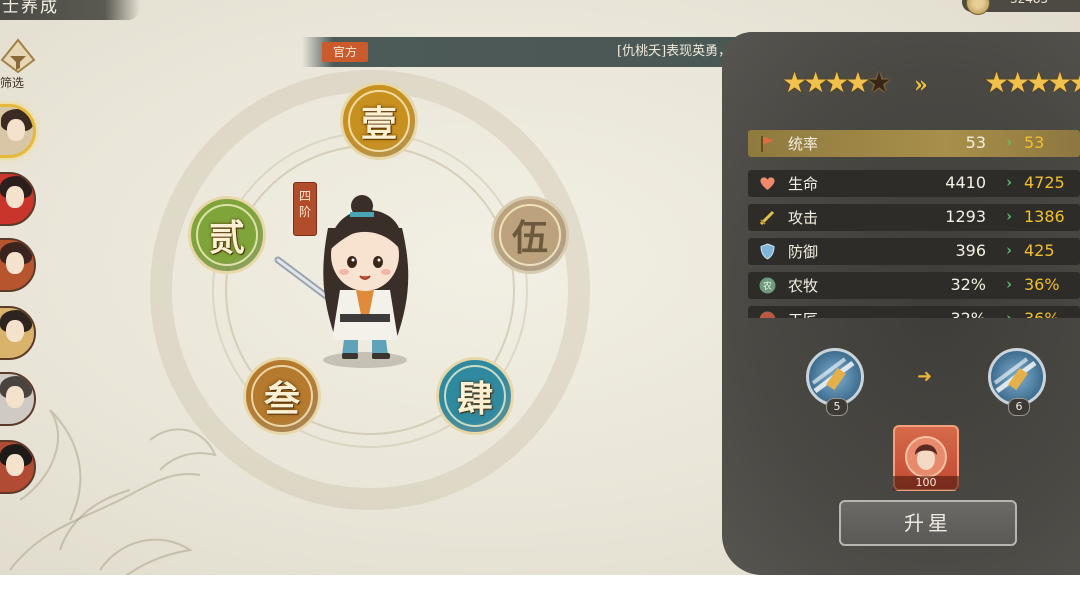  Describe the element at coordinates (1034, 142) in the screenshot. I see `stat-next: 53` at that location.